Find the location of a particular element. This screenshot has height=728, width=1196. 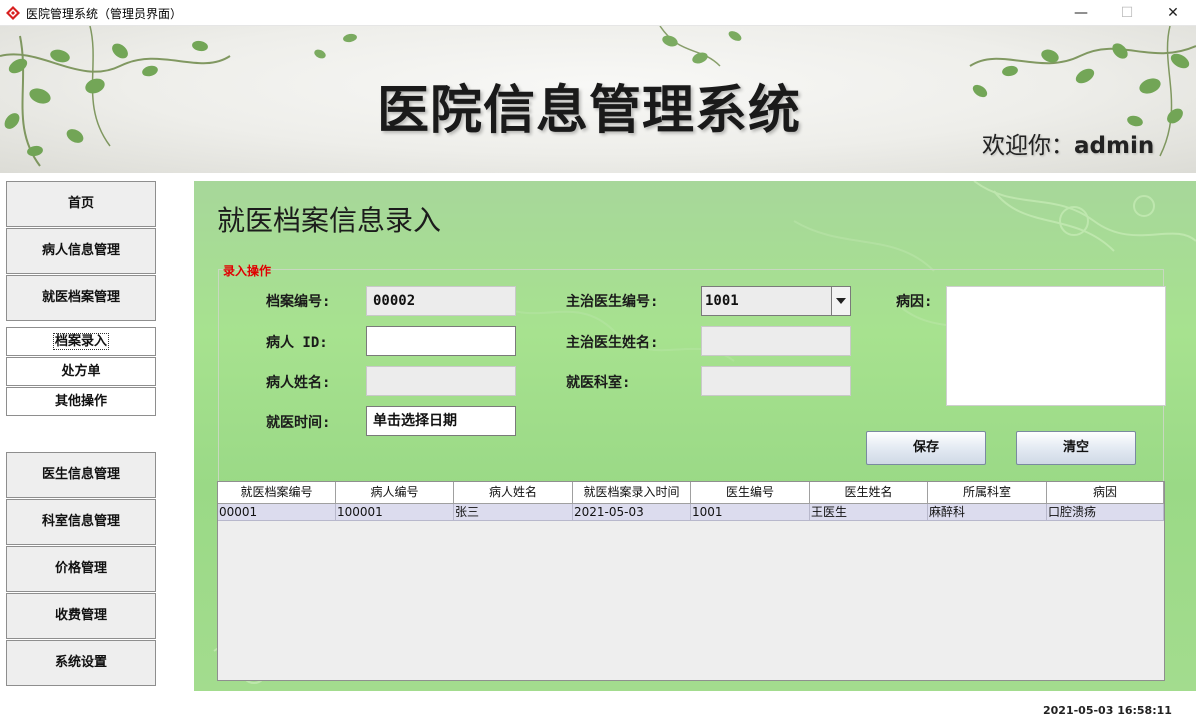

table-cell: 口腔溃疡 is located at coordinates (1105, 512).